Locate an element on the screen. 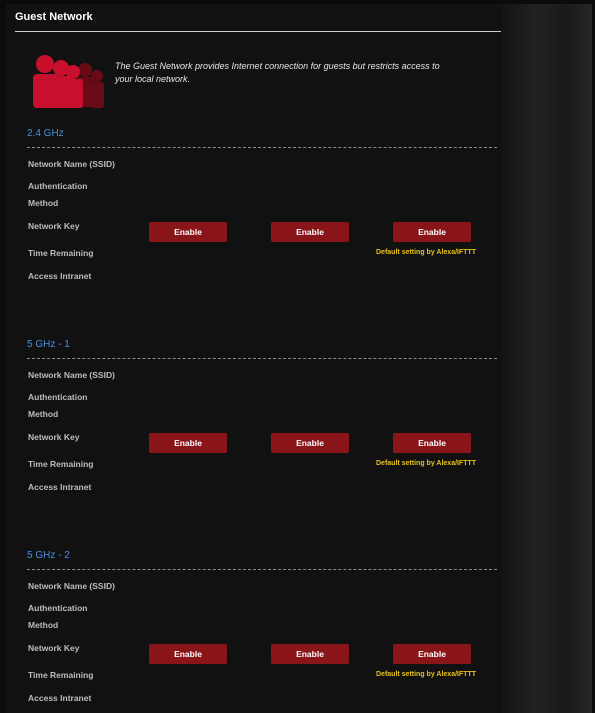 The width and height of the screenshot is (595, 713). page-title: Guest Network is located at coordinates (54, 17).